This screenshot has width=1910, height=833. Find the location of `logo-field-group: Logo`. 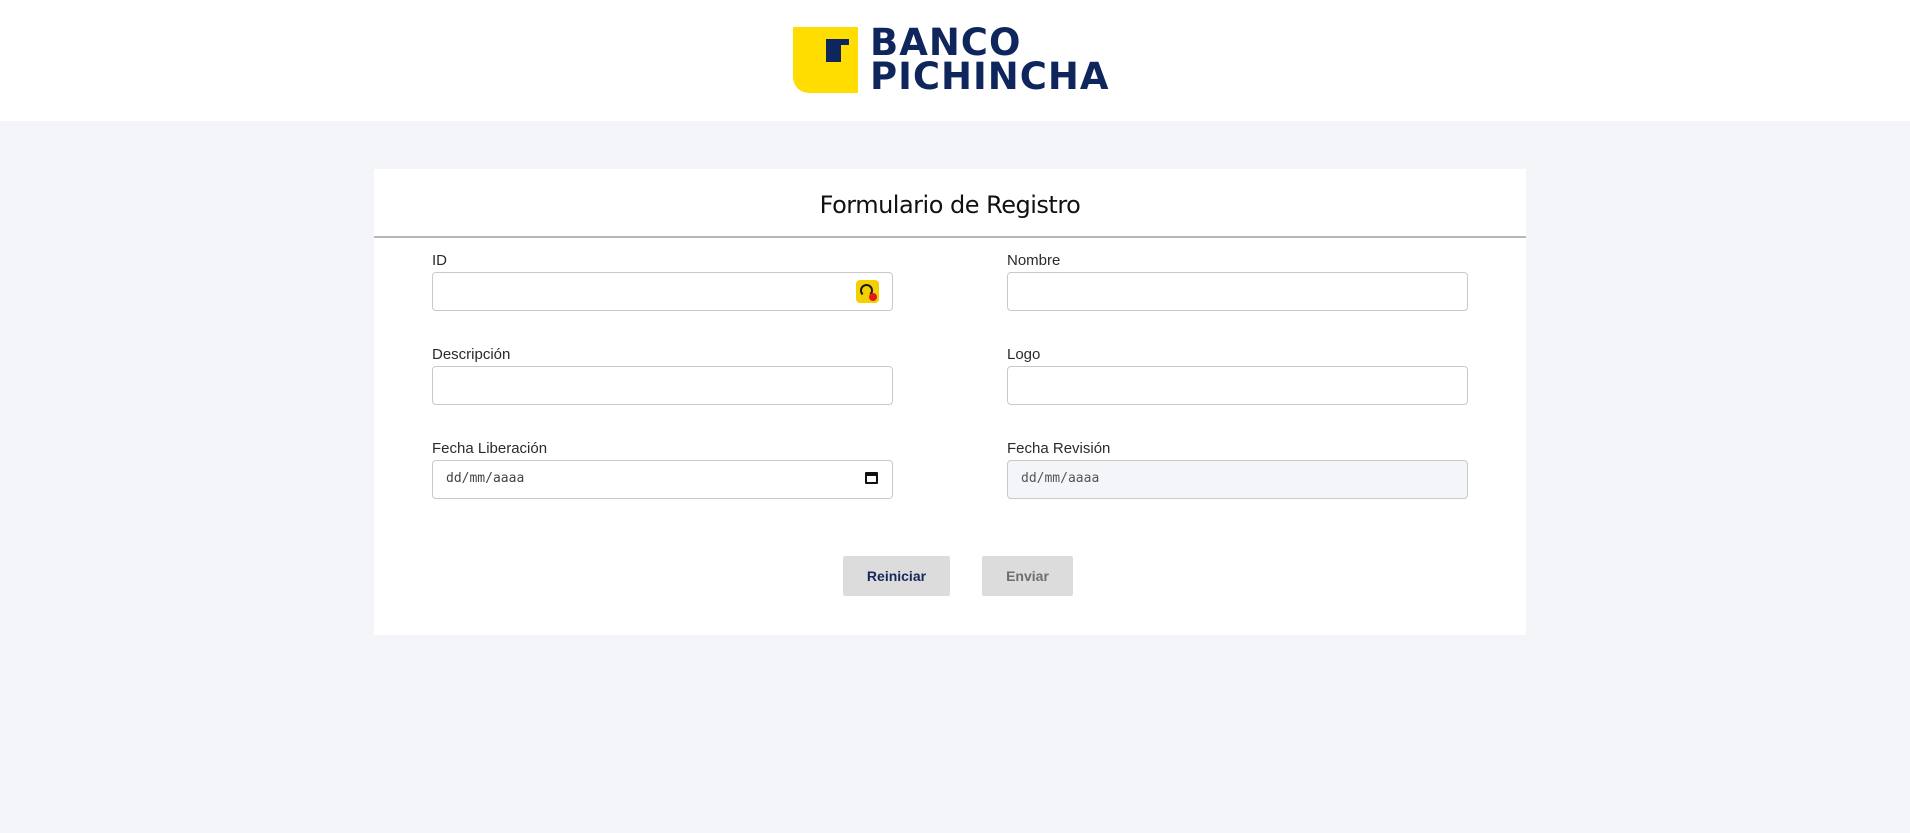

logo-field-group: Logo is located at coordinates (1237, 375).